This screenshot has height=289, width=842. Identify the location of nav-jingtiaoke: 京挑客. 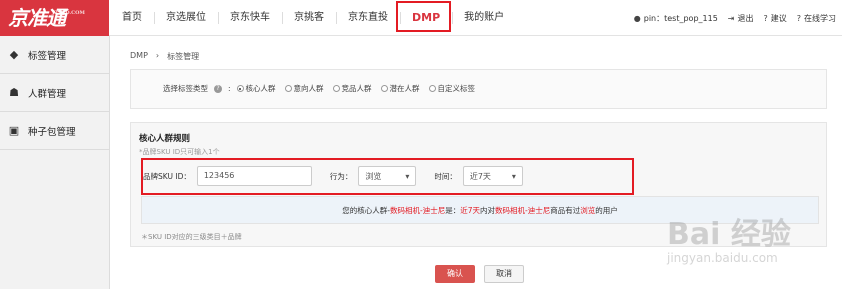
(309, 18).